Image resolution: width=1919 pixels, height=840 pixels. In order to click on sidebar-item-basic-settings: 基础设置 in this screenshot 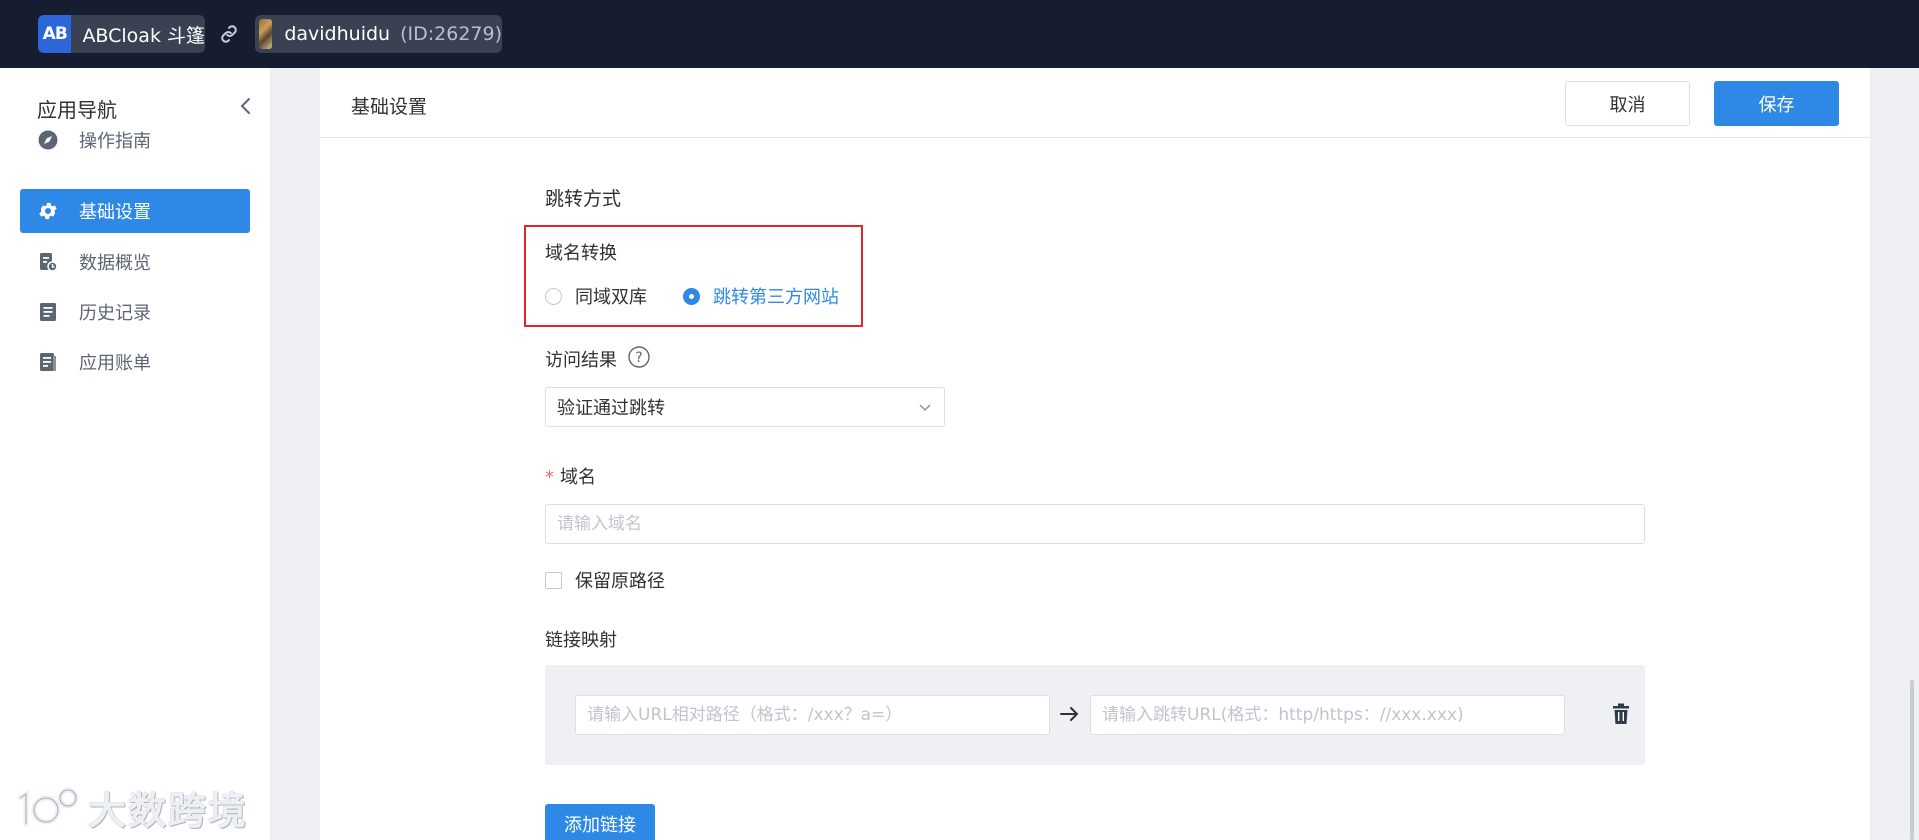, I will do `click(135, 211)`.